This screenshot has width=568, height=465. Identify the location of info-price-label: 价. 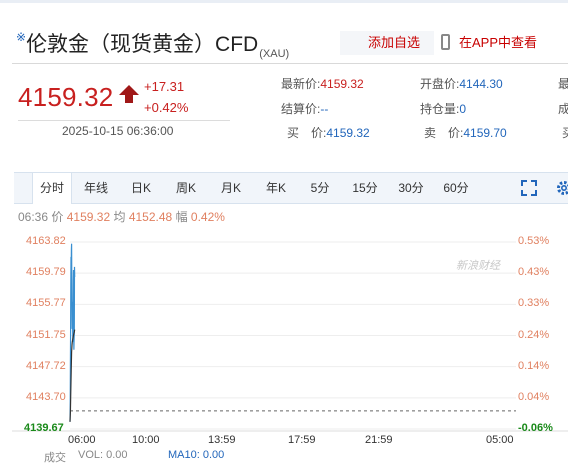
(57, 217).